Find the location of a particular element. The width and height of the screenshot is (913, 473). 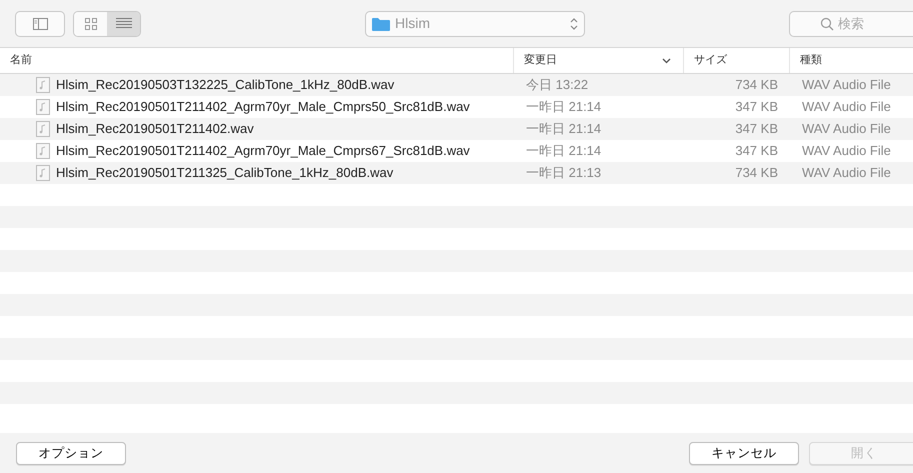

file-name: Hlsim_Rec20190501T211402_Agrm70yr_Male_Cmprs50_Src81dB.wav is located at coordinates (263, 107).